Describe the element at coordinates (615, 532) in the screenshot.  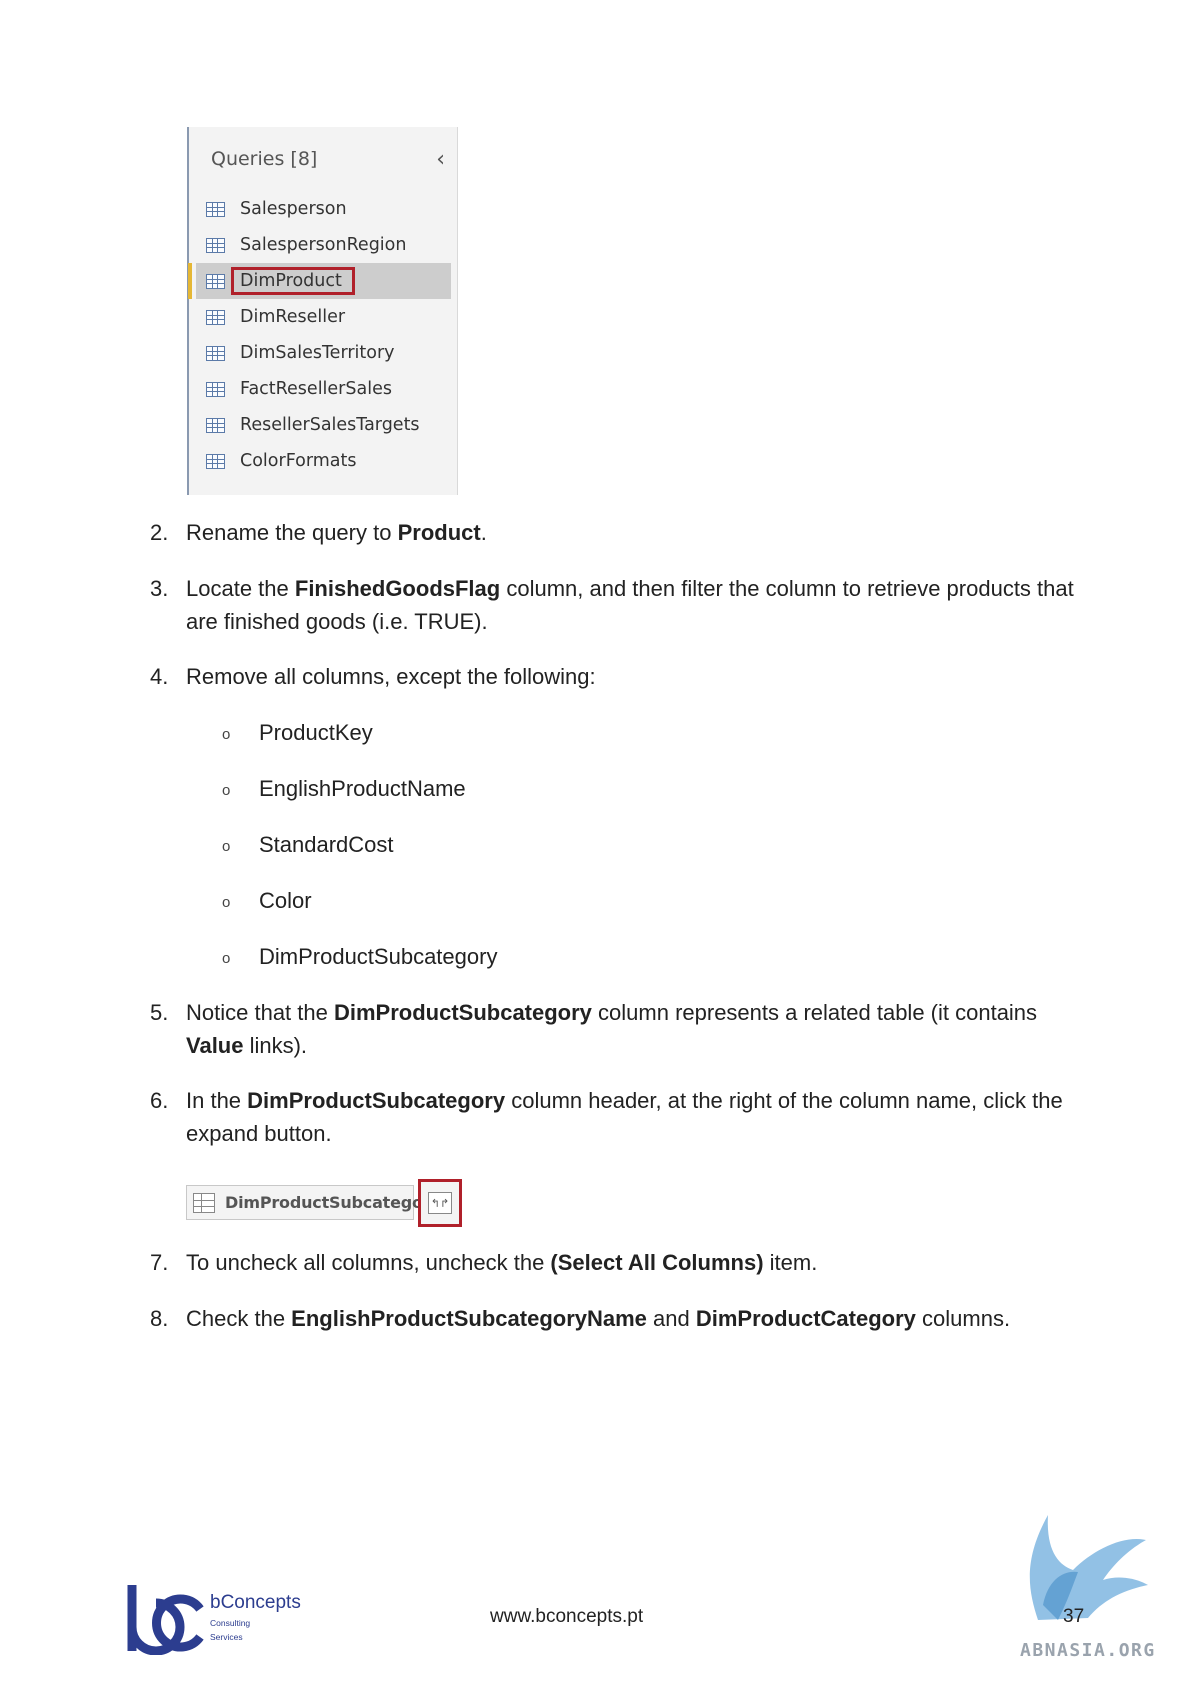
I see `step-2: 2. Rename the query to Product.` at that location.